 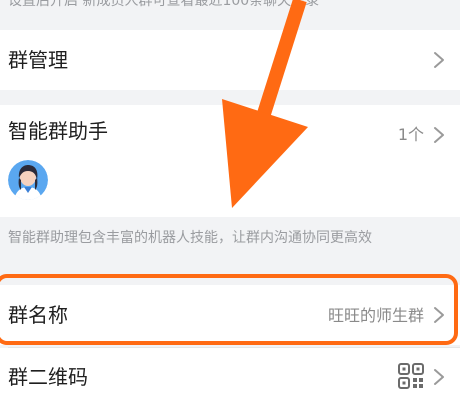 I want to click on group-manage-label: 群管理, so click(x=38, y=60).